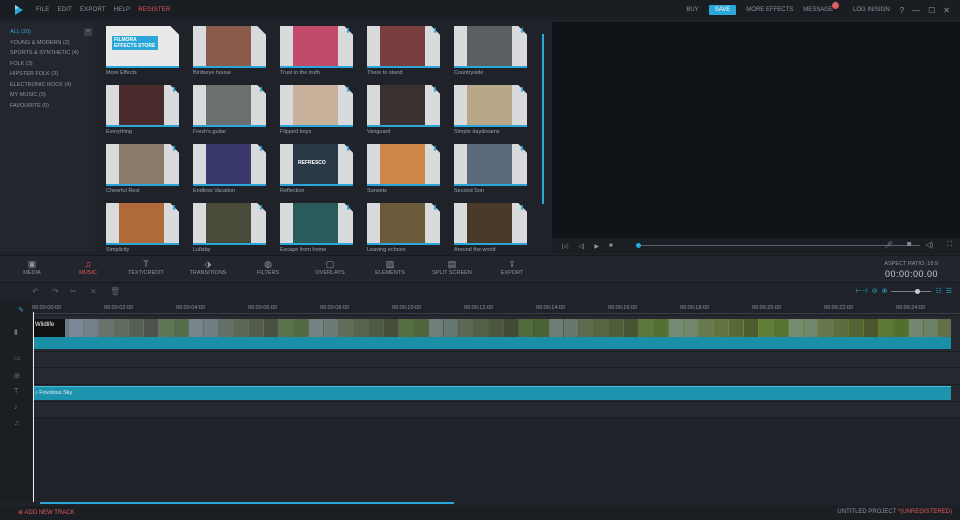  I want to click on tool-text-credit: T TEXT/CREDIT, so click(146, 267).